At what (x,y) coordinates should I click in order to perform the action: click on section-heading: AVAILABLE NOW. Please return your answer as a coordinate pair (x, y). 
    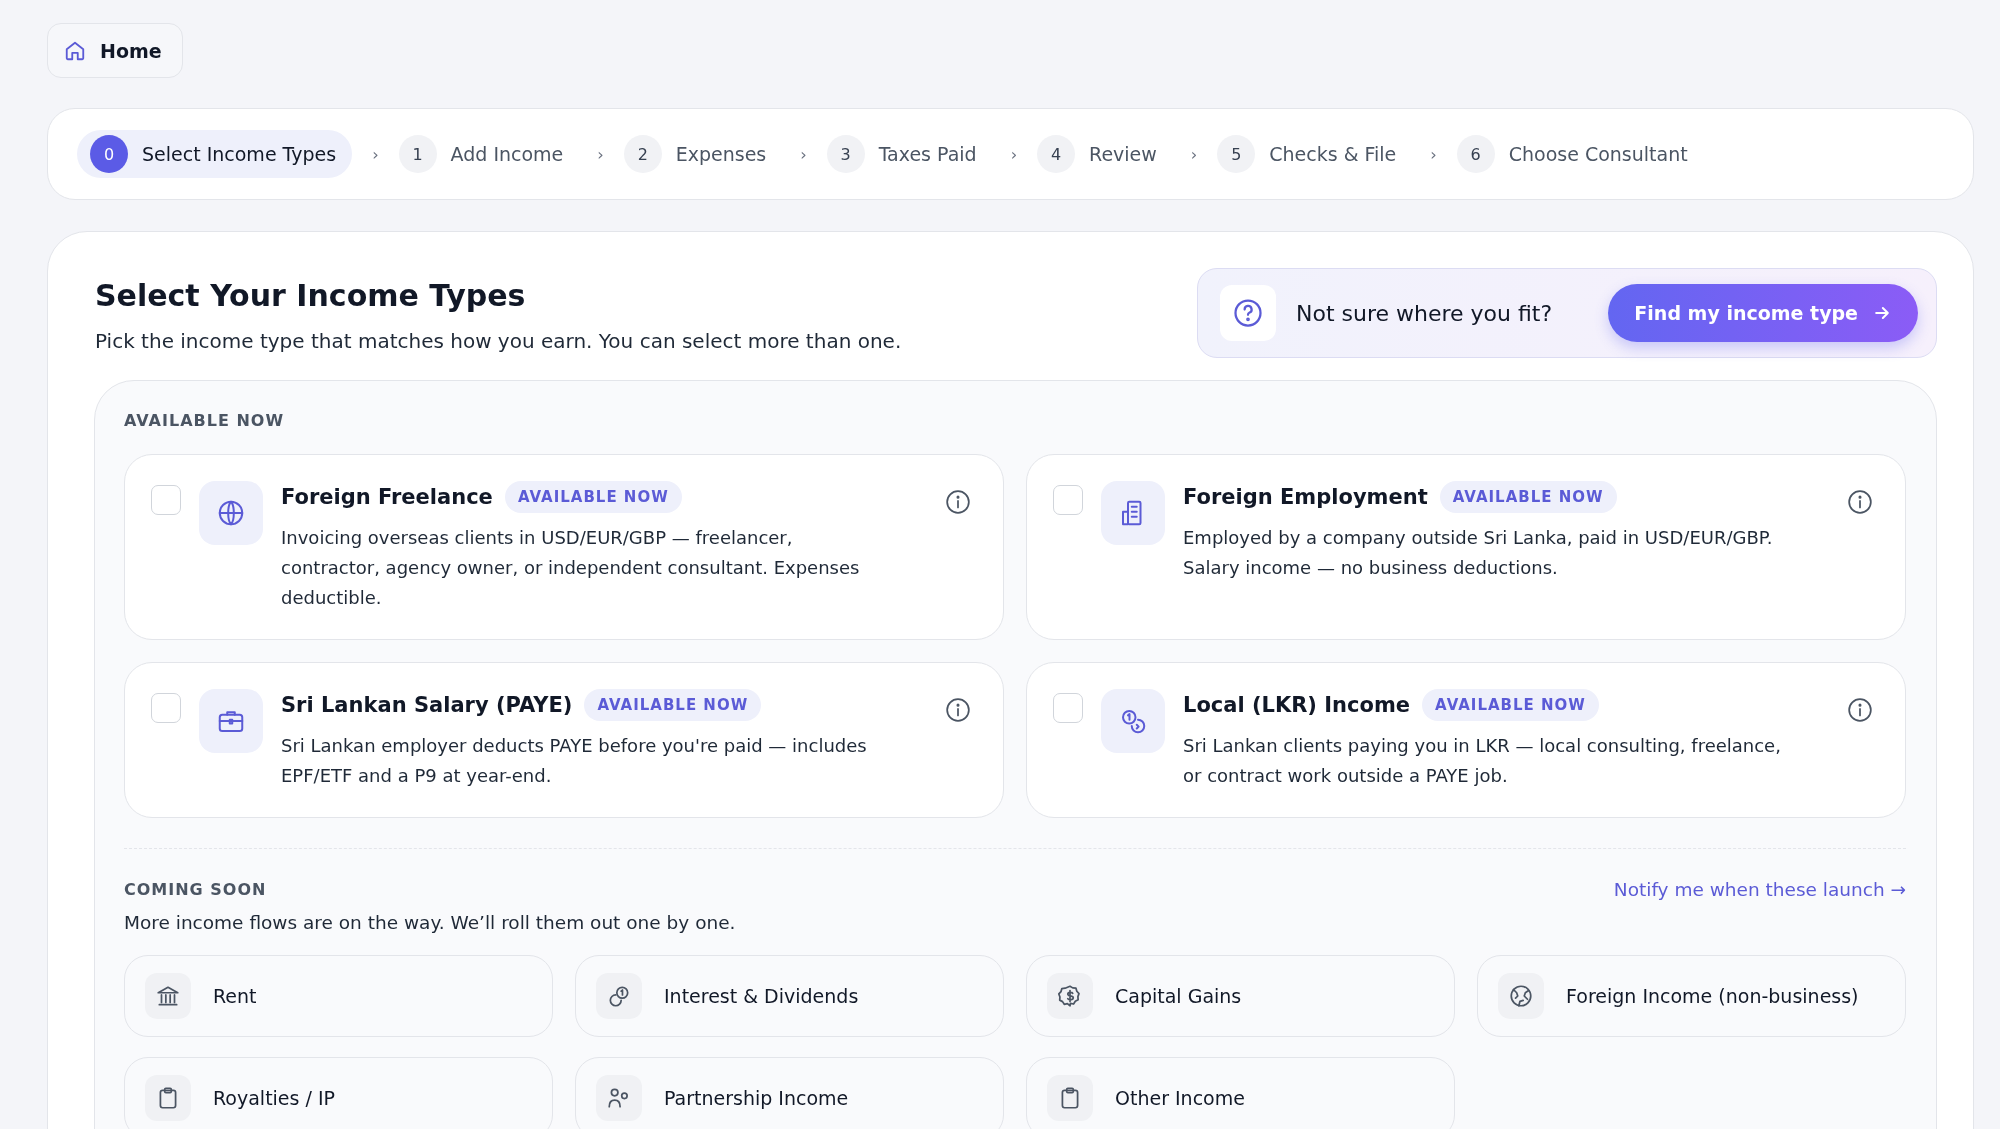
    Looking at the image, I should click on (205, 420).